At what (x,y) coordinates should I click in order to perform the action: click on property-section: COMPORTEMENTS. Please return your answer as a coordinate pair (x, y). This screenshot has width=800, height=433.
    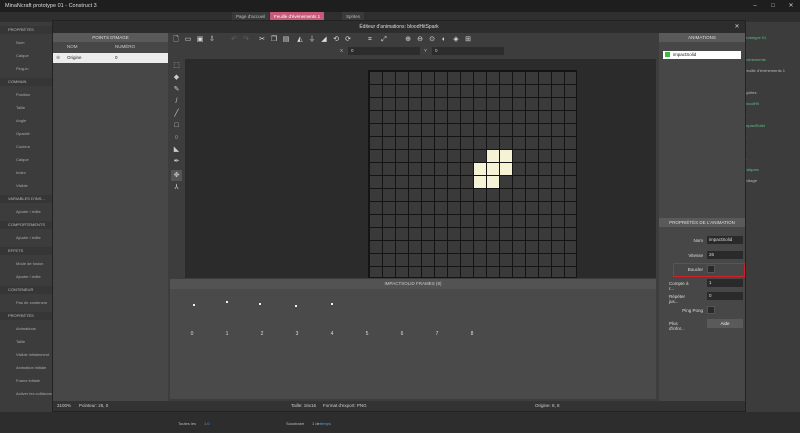
    Looking at the image, I should click on (26, 225).